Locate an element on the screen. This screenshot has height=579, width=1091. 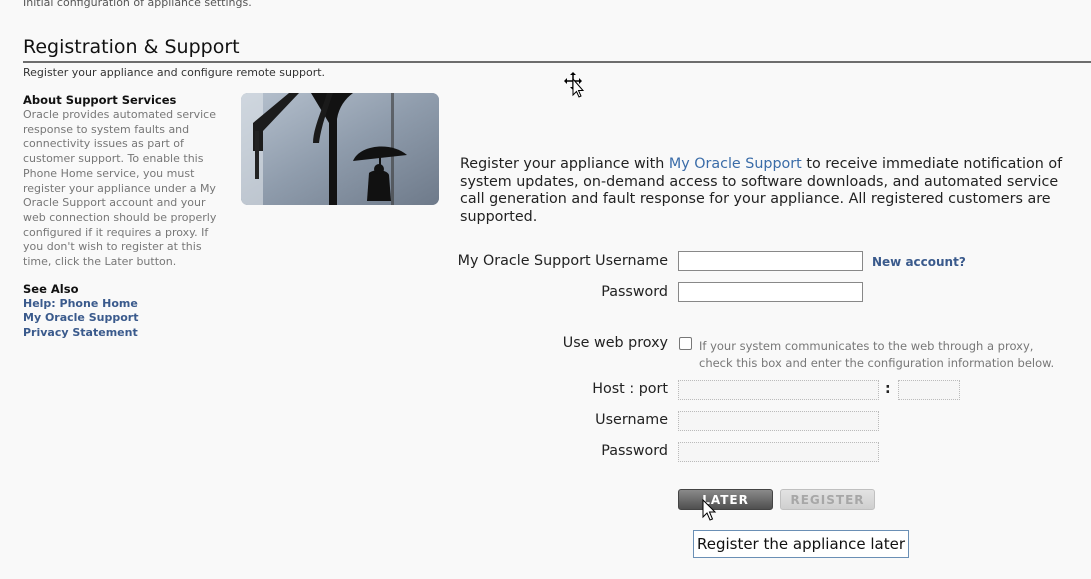
use-web-proxy-checkbox is located at coordinates (685, 343).